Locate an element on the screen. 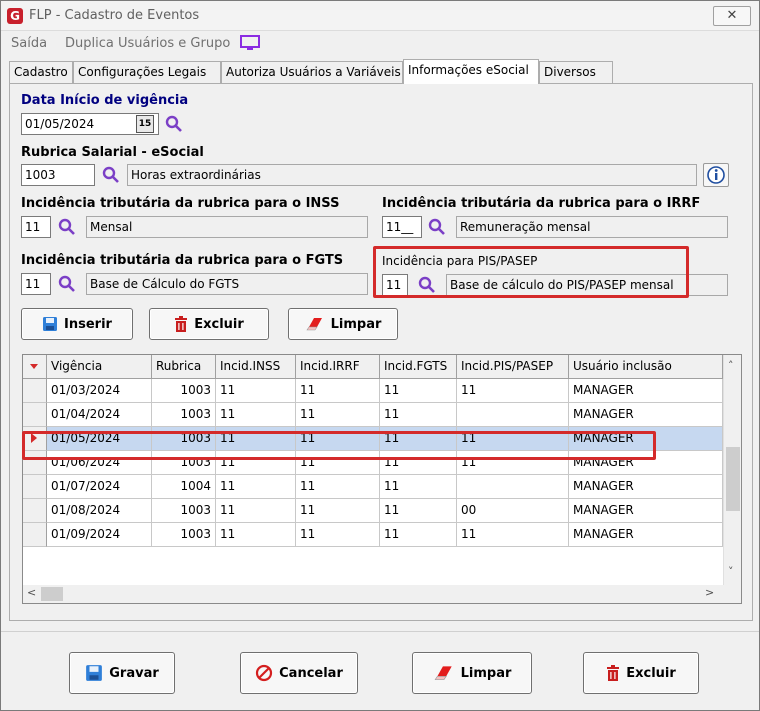  cancelar-button: Cancelar is located at coordinates (299, 673).